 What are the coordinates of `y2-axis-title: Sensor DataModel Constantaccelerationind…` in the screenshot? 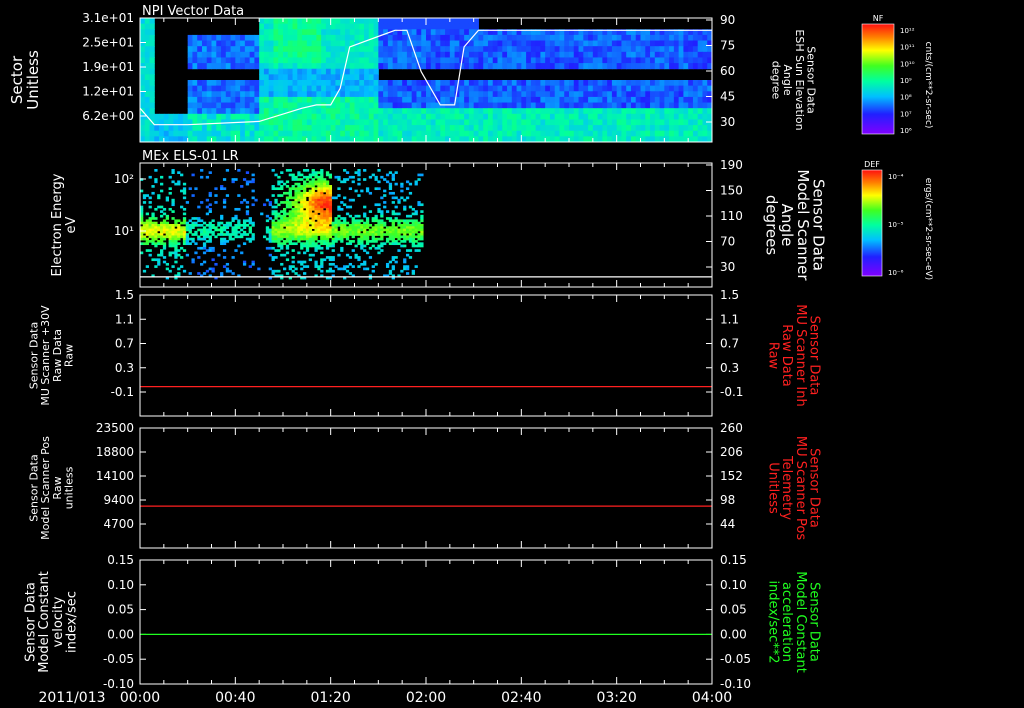 It's located at (794, 622).